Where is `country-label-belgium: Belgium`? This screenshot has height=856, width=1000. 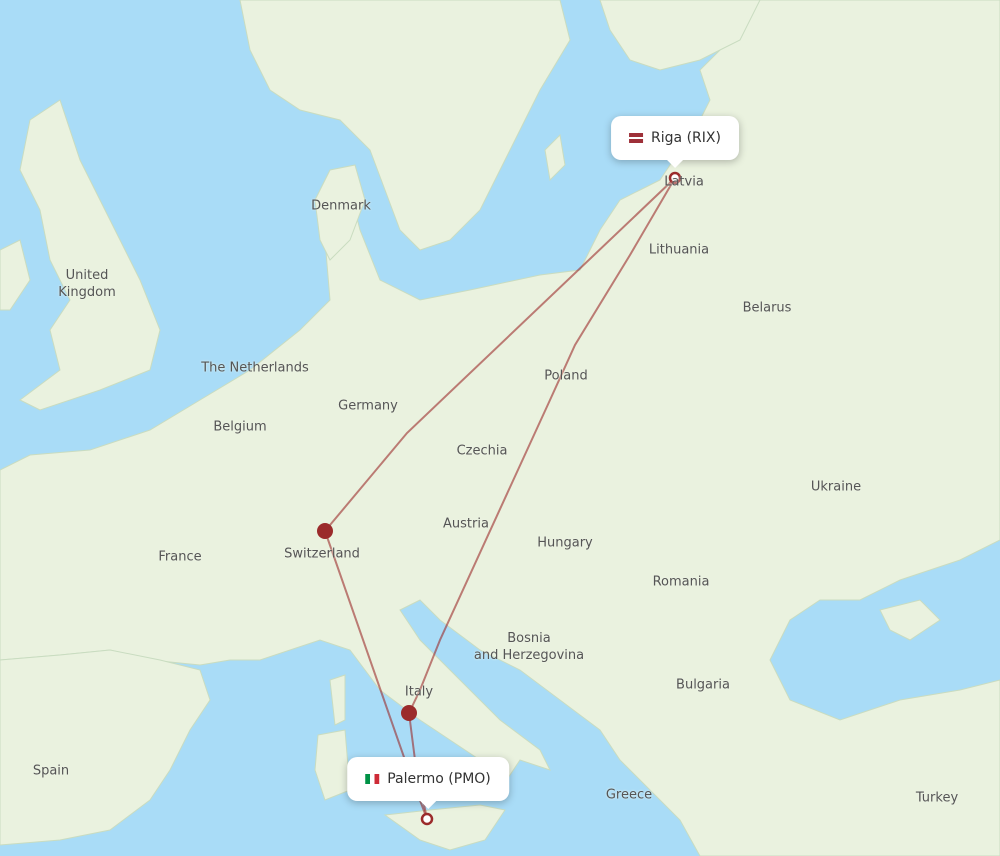
country-label-belgium: Belgium is located at coordinates (240, 427).